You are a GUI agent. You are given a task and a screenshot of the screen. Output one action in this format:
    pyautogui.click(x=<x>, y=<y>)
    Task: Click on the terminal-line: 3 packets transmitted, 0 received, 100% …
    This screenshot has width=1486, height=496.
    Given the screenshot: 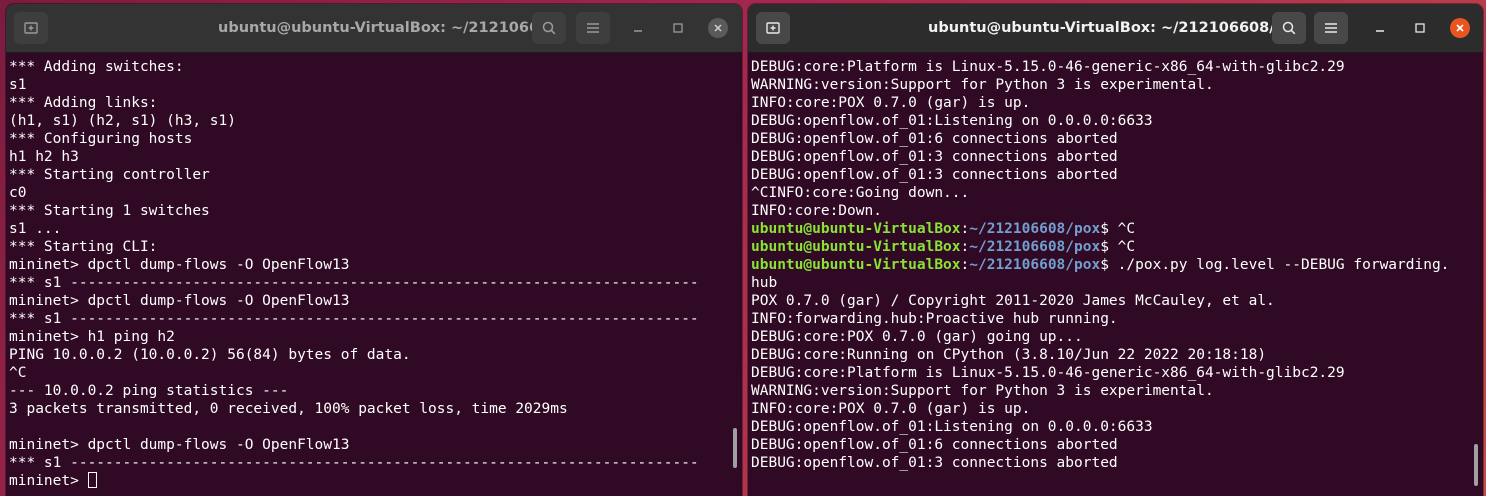 What is the action you would take?
    pyautogui.click(x=288, y=409)
    